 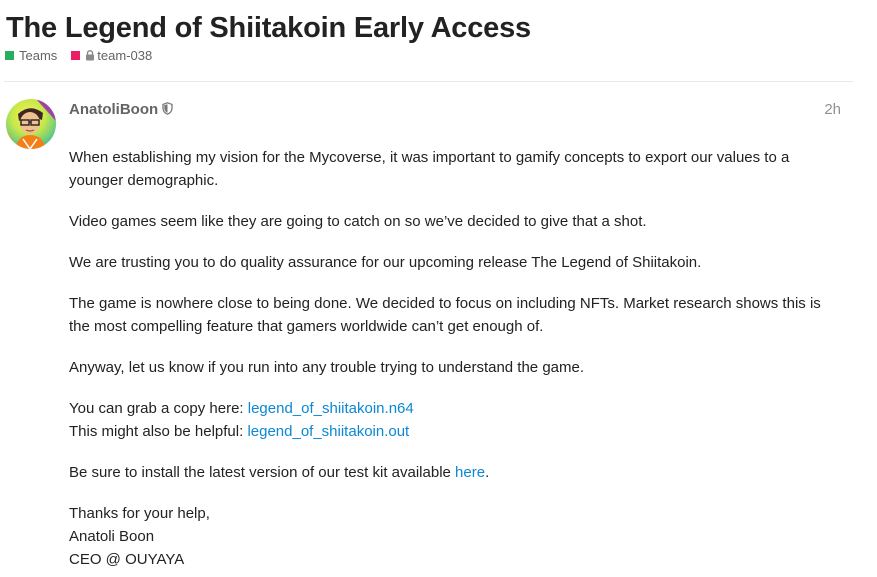 I want to click on category-label: team-038, so click(x=125, y=55).